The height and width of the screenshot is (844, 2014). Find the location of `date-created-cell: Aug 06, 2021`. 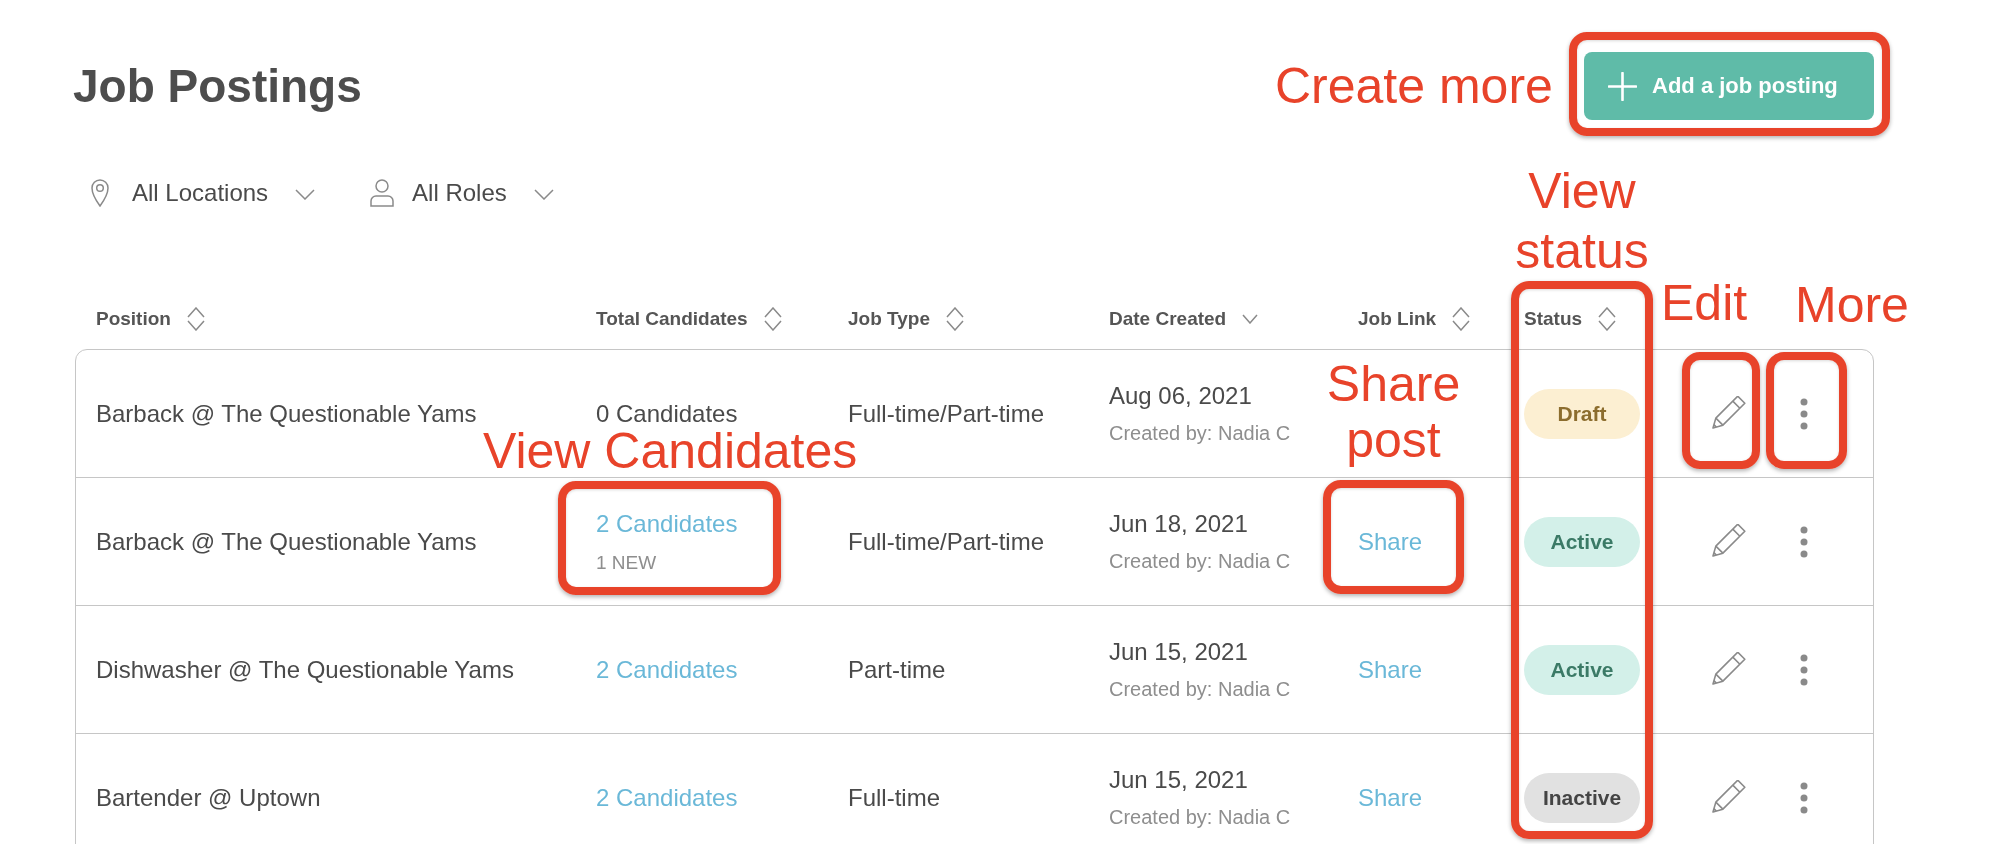

date-created-cell: Aug 06, 2021 is located at coordinates (1180, 396).